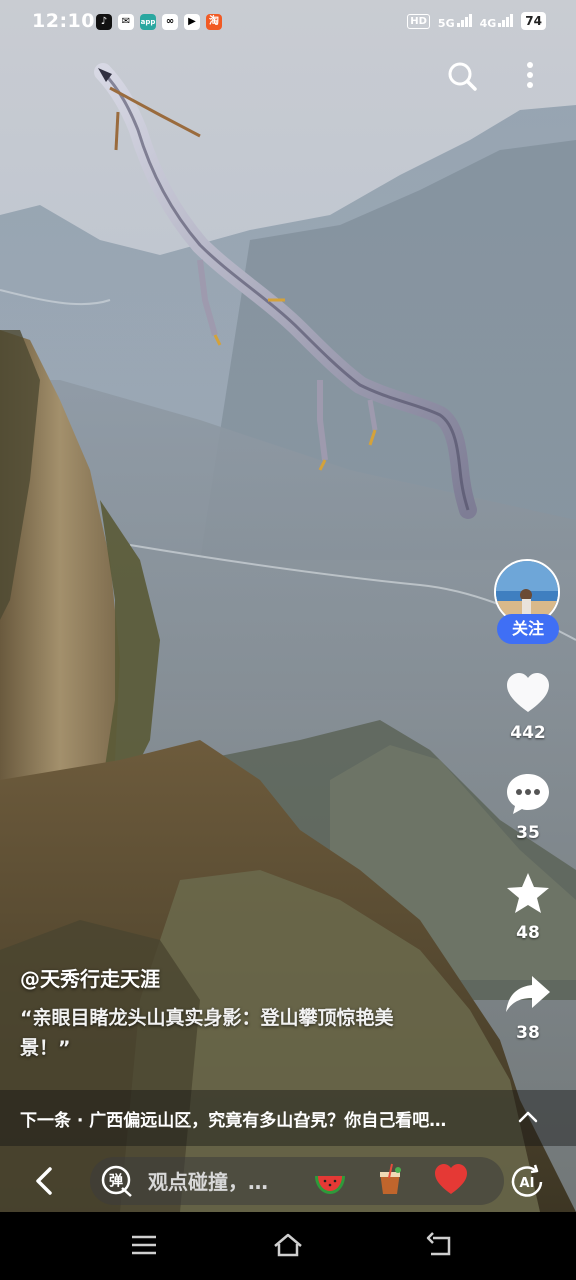 The width and height of the screenshot is (576, 1280). I want to click on share-count: 38, so click(528, 1033).